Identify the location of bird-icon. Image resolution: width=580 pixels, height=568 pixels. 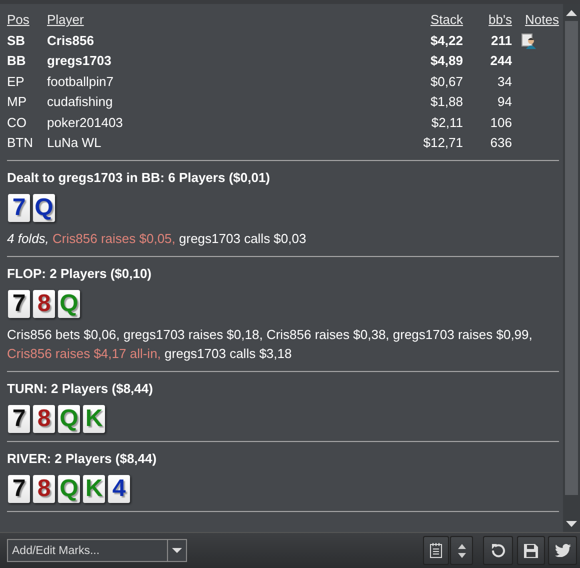
(562, 550).